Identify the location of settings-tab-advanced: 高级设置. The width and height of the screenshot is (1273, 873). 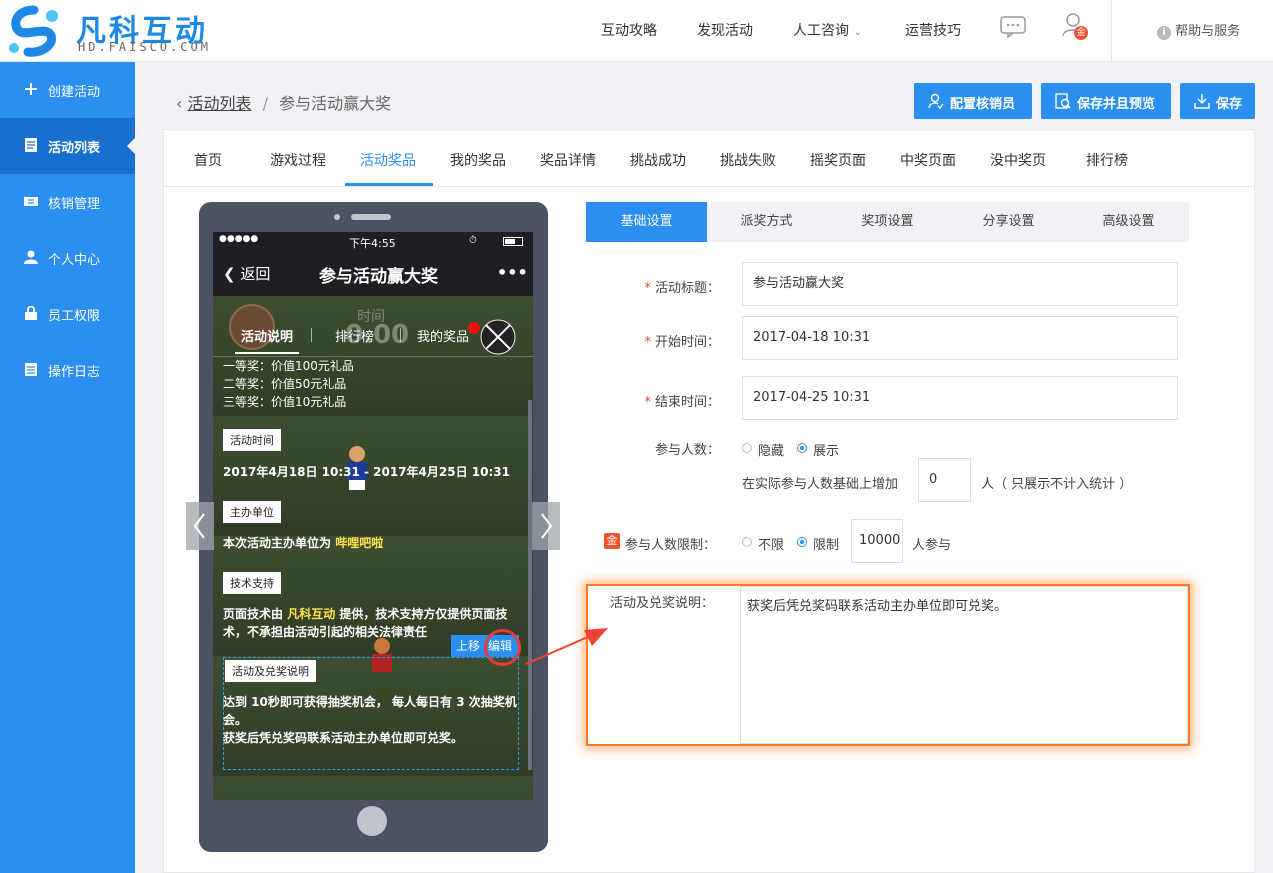
(1128, 222).